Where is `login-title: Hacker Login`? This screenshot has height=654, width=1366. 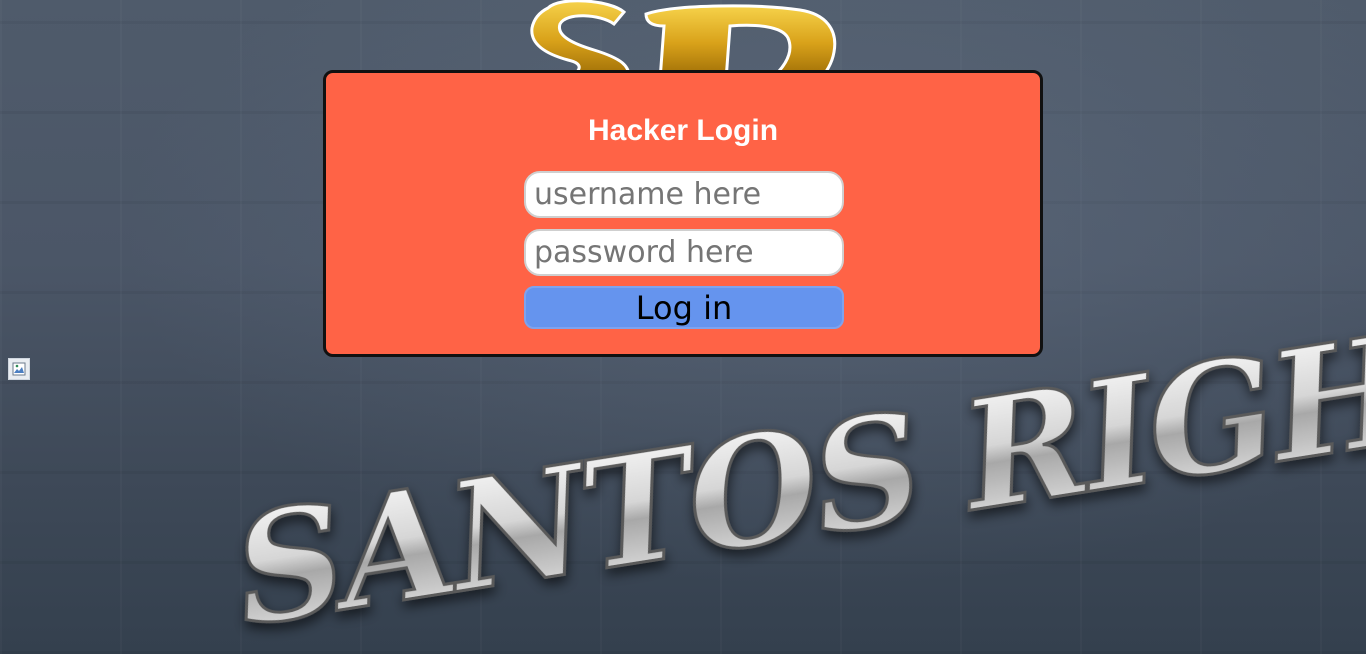
login-title: Hacker Login is located at coordinates (683, 130).